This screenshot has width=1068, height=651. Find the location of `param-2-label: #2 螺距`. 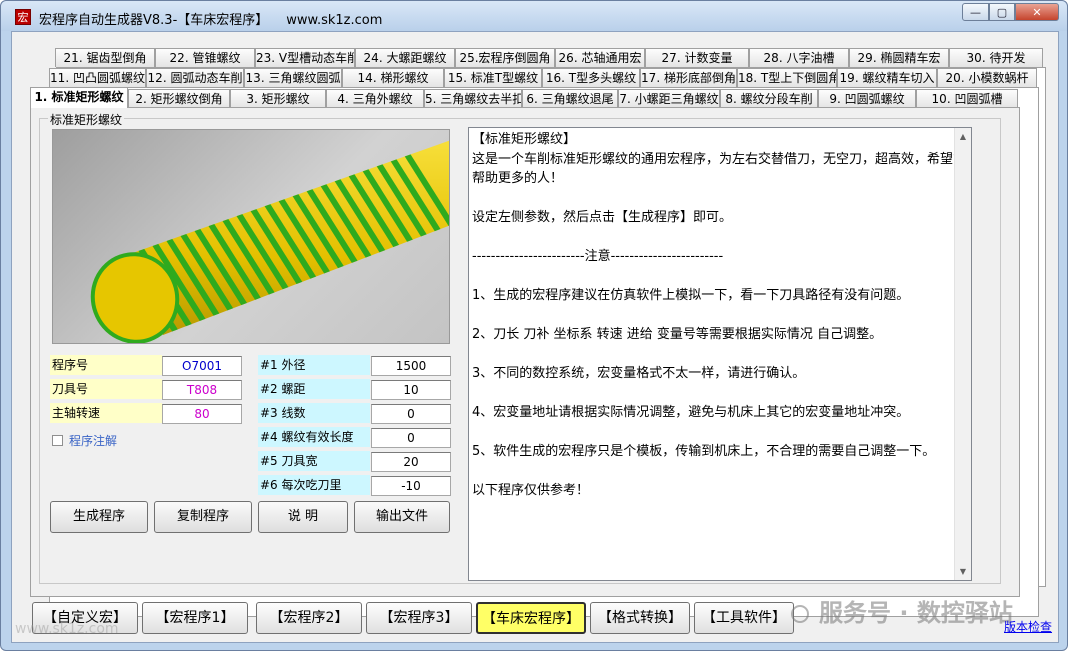

param-2-label: #2 螺距 is located at coordinates (314, 389).